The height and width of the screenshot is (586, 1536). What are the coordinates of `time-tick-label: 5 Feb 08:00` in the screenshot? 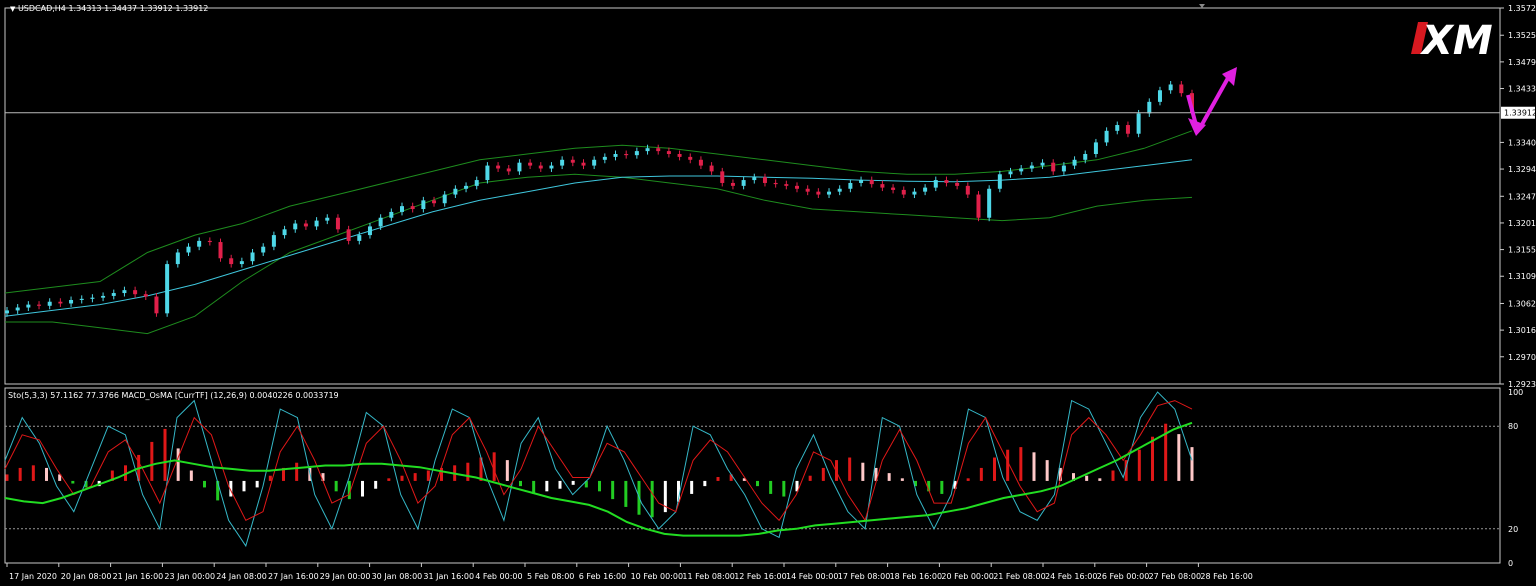 It's located at (550, 576).